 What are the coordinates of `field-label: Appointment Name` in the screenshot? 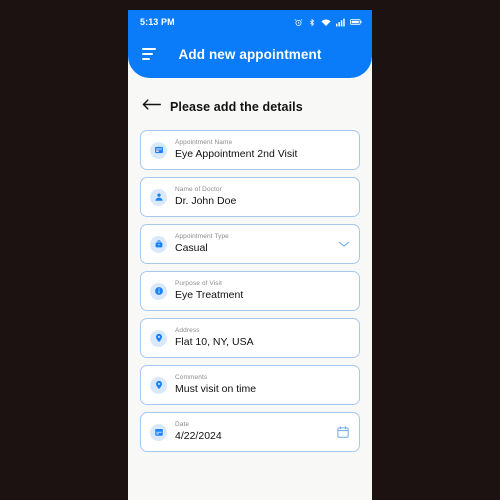 It's located at (204, 143).